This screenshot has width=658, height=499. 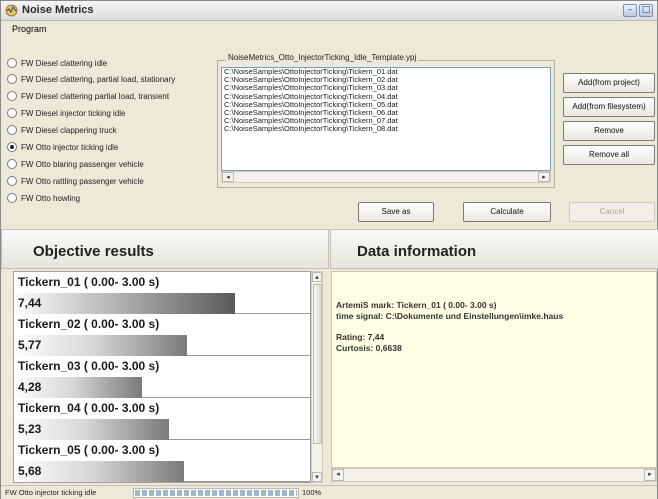 What do you see at coordinates (93, 251) in the screenshot?
I see `results-title: Objective results` at bounding box center [93, 251].